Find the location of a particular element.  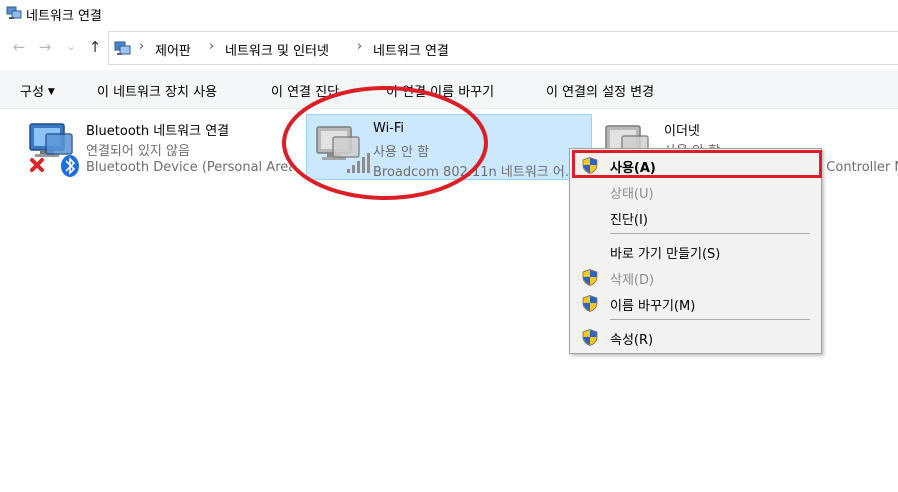

connection-name: 이더넷 is located at coordinates (682, 131).